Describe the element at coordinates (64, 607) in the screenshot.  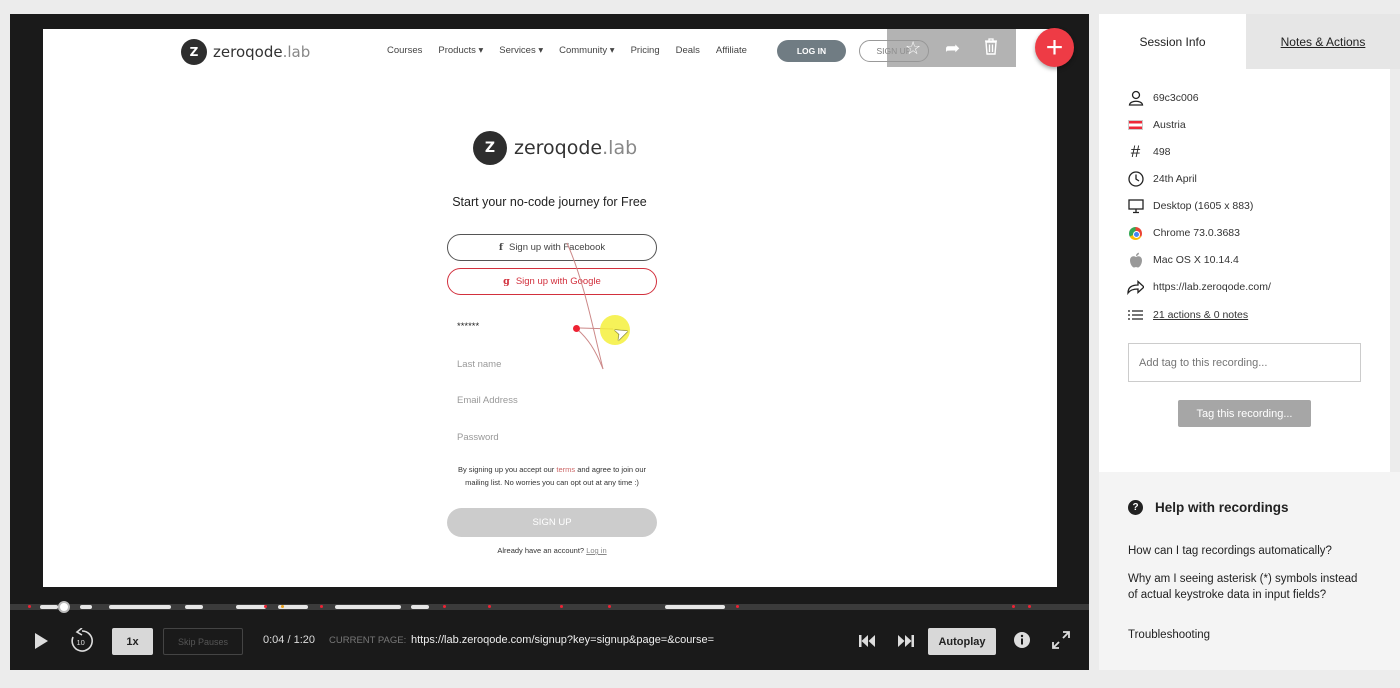
I see `timeline-scrubber` at that location.